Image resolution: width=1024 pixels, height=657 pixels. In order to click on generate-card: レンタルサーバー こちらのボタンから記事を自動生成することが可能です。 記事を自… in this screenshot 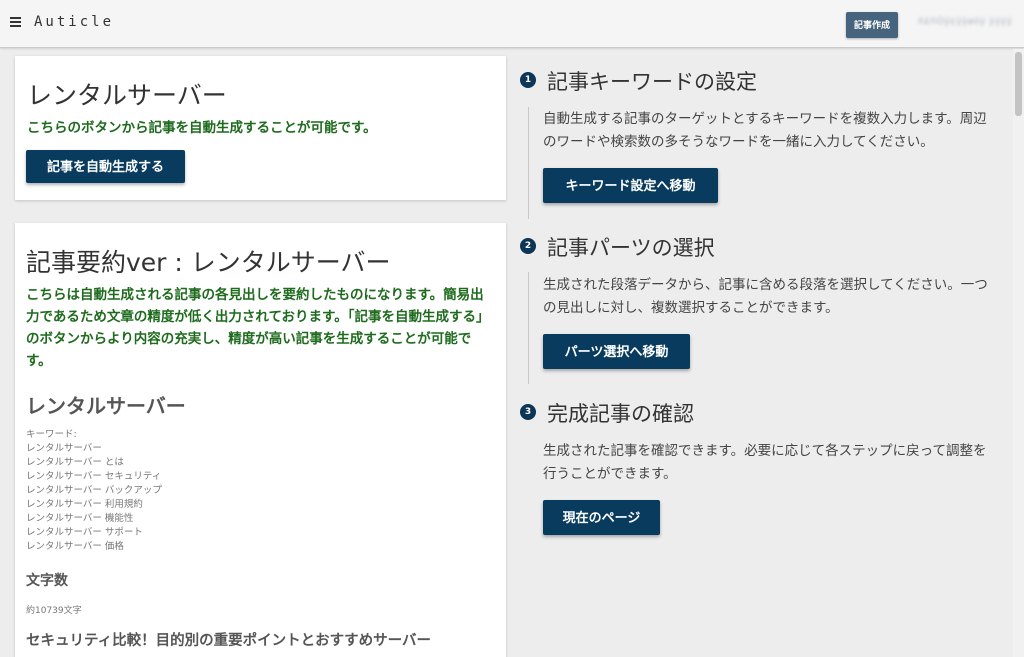, I will do `click(260, 128)`.